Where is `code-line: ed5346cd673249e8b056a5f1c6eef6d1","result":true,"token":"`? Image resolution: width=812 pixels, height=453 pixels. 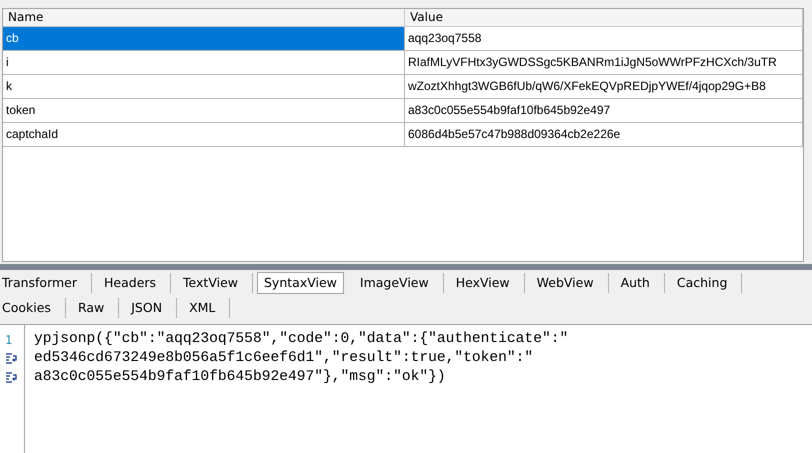 code-line: ed5346cd673249e8b056a5f1c6eef6d1","result":true,"token":" is located at coordinates (284, 358).